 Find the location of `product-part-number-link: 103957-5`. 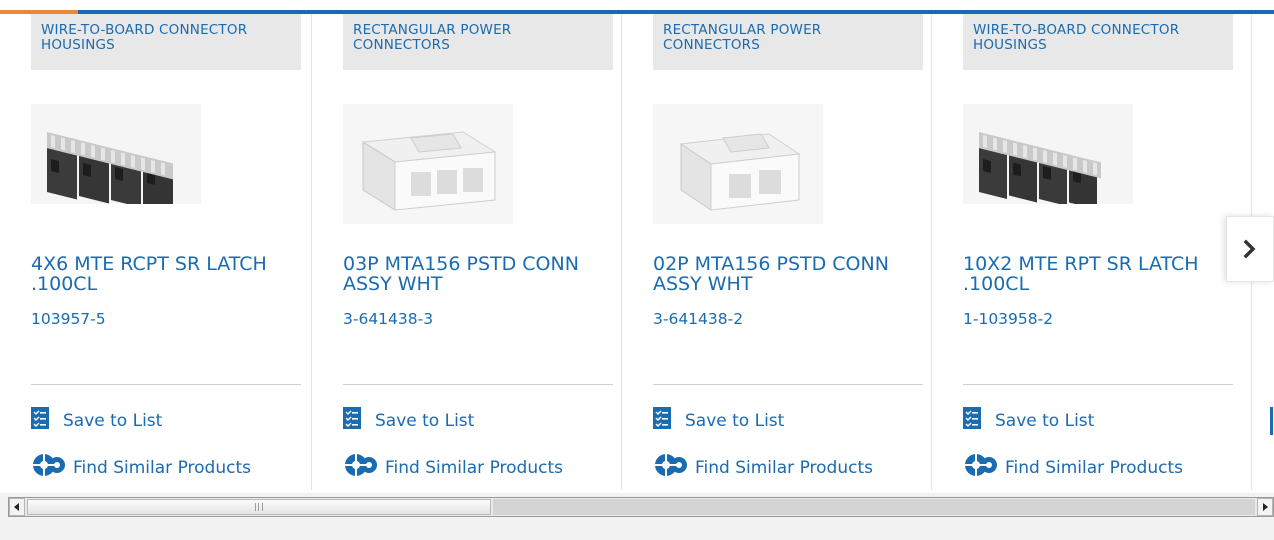

product-part-number-link: 103957-5 is located at coordinates (68, 319).